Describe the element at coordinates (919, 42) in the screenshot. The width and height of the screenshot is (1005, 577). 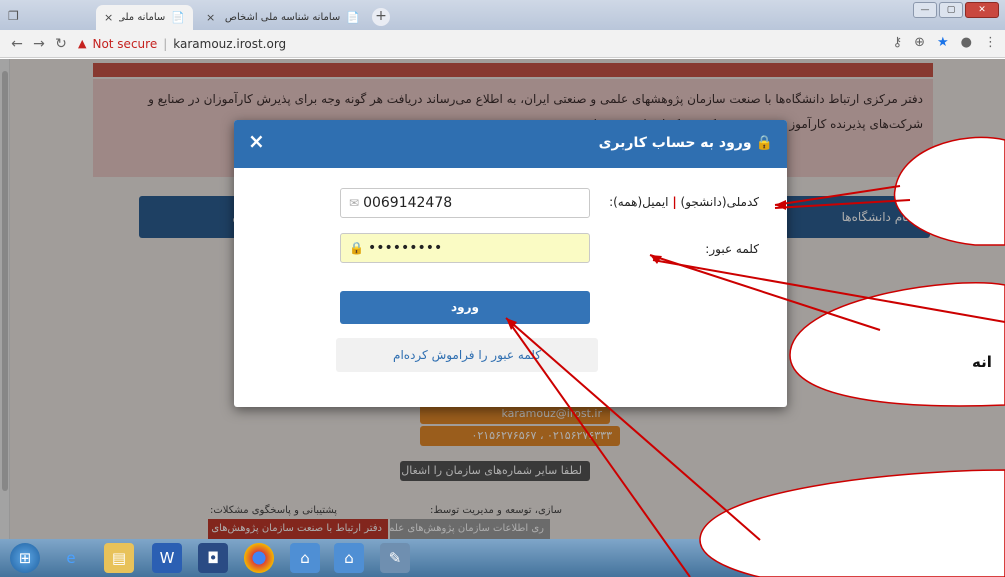
I see `zoom-icon: ⊕` at that location.